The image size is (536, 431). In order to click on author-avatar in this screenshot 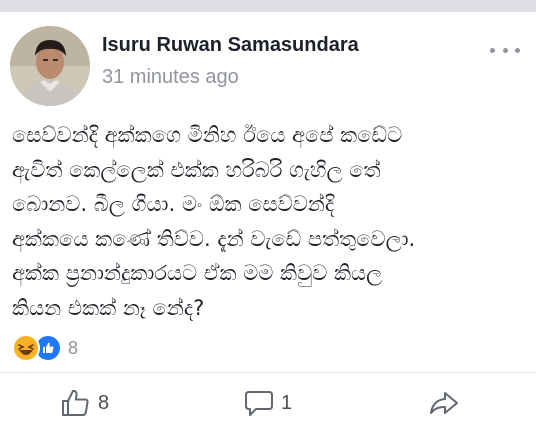, I will do `click(50, 66)`.